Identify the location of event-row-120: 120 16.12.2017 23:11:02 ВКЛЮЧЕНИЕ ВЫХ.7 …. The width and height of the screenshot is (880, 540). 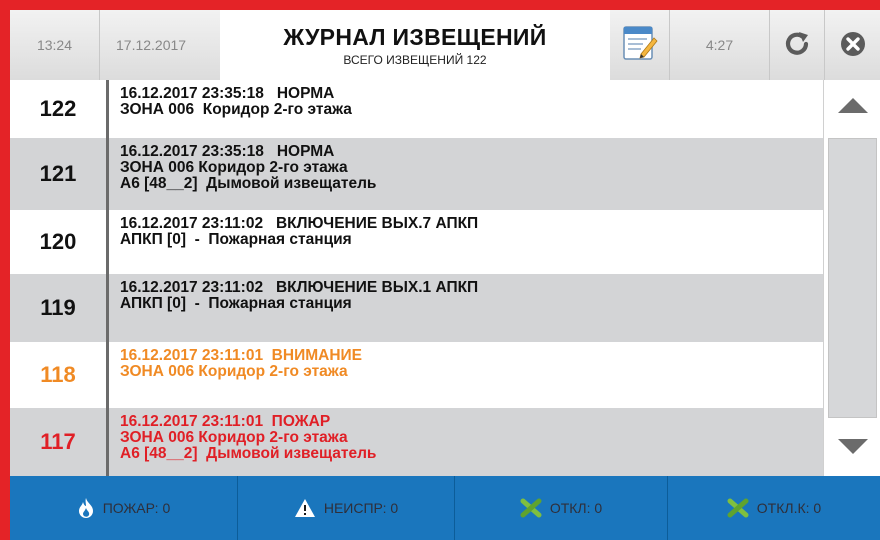
(416, 242).